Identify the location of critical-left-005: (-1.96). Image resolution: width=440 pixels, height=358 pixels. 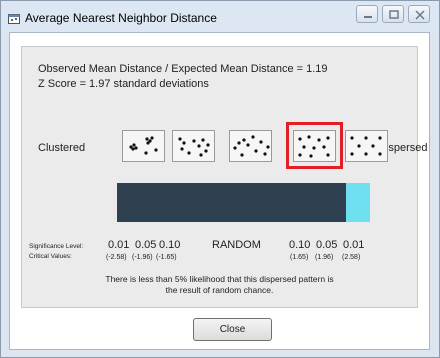
(142, 257).